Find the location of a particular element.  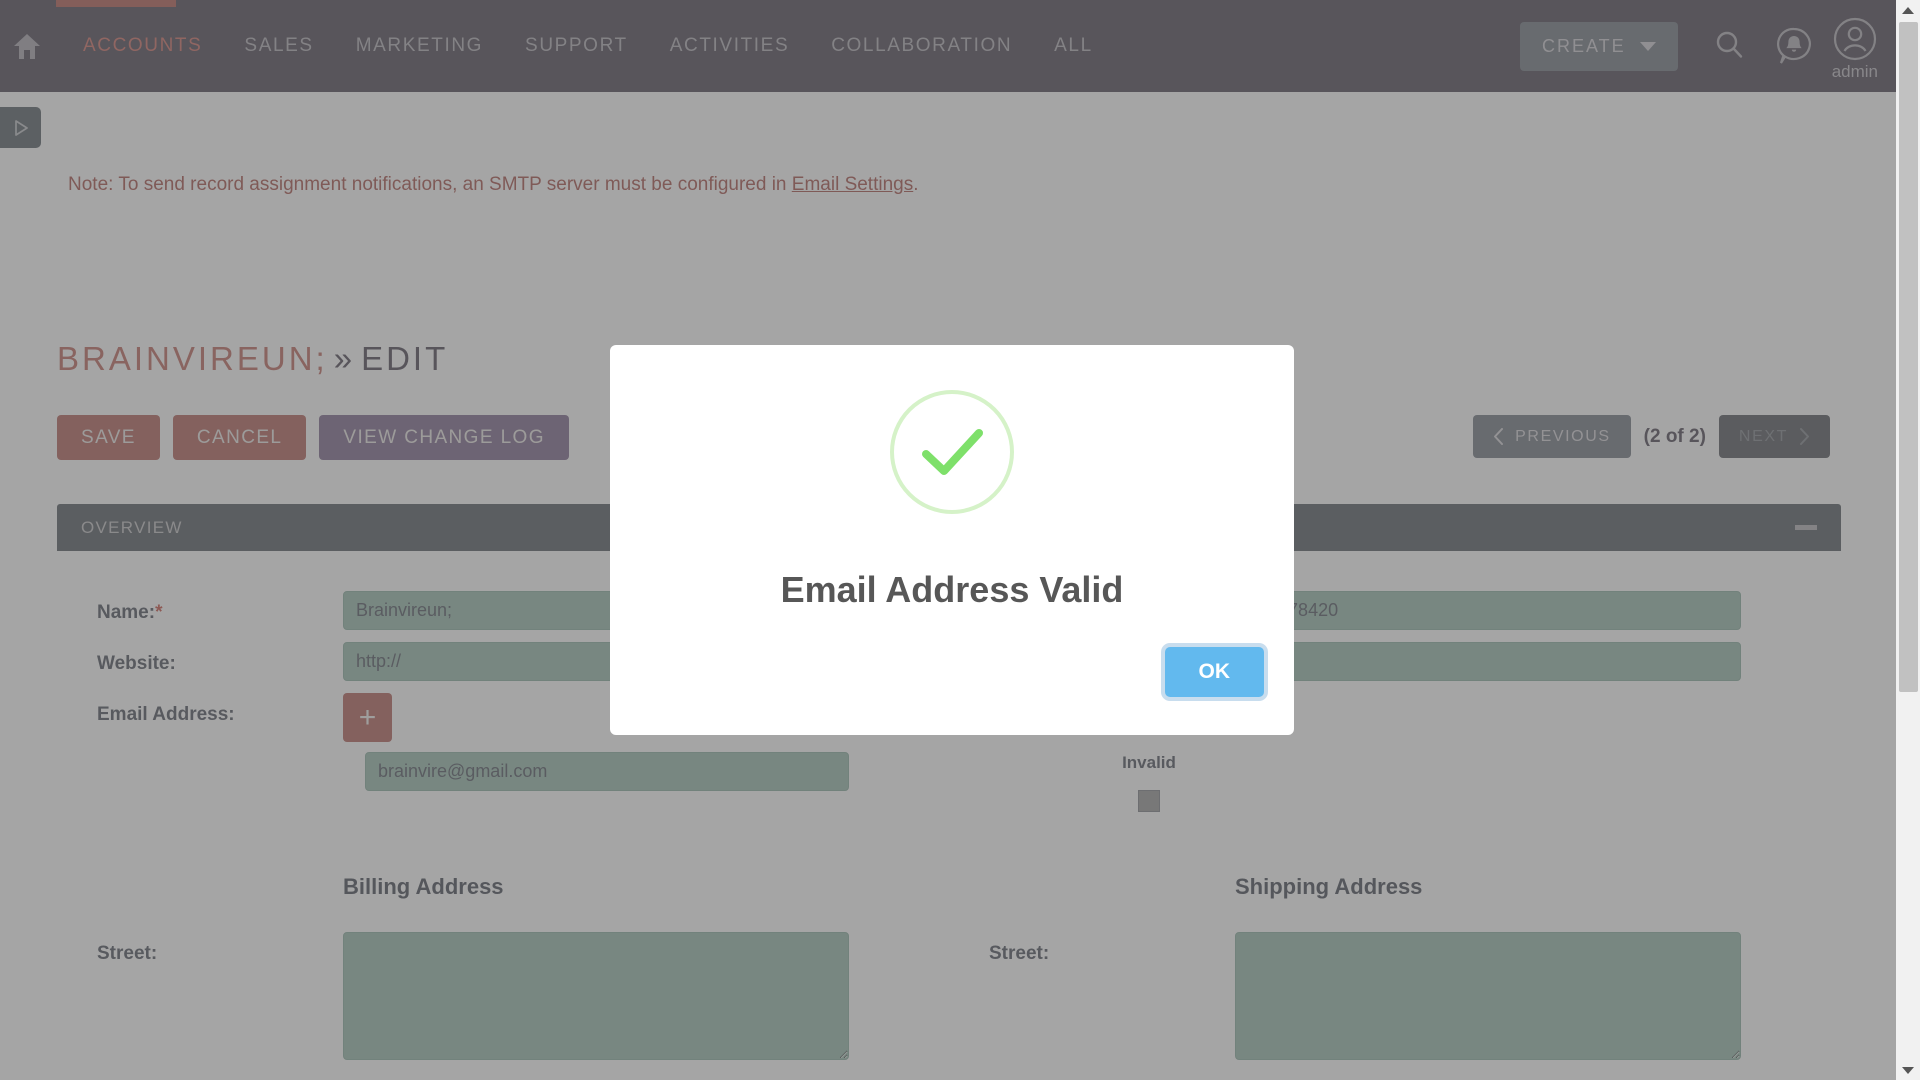

check-circle-icon is located at coordinates (952, 452).